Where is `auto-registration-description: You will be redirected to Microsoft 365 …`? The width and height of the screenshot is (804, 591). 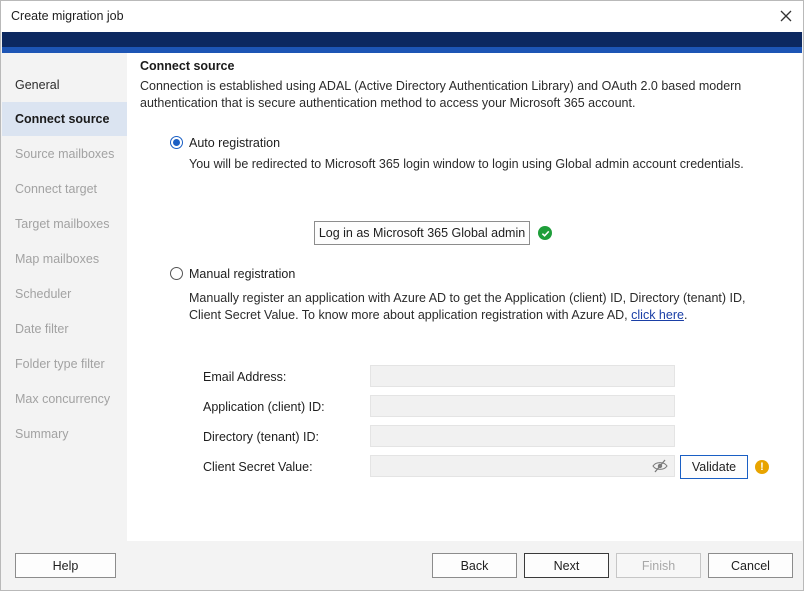
auto-registration-description: You will be redirected to Microsoft 365 … is located at coordinates (466, 164).